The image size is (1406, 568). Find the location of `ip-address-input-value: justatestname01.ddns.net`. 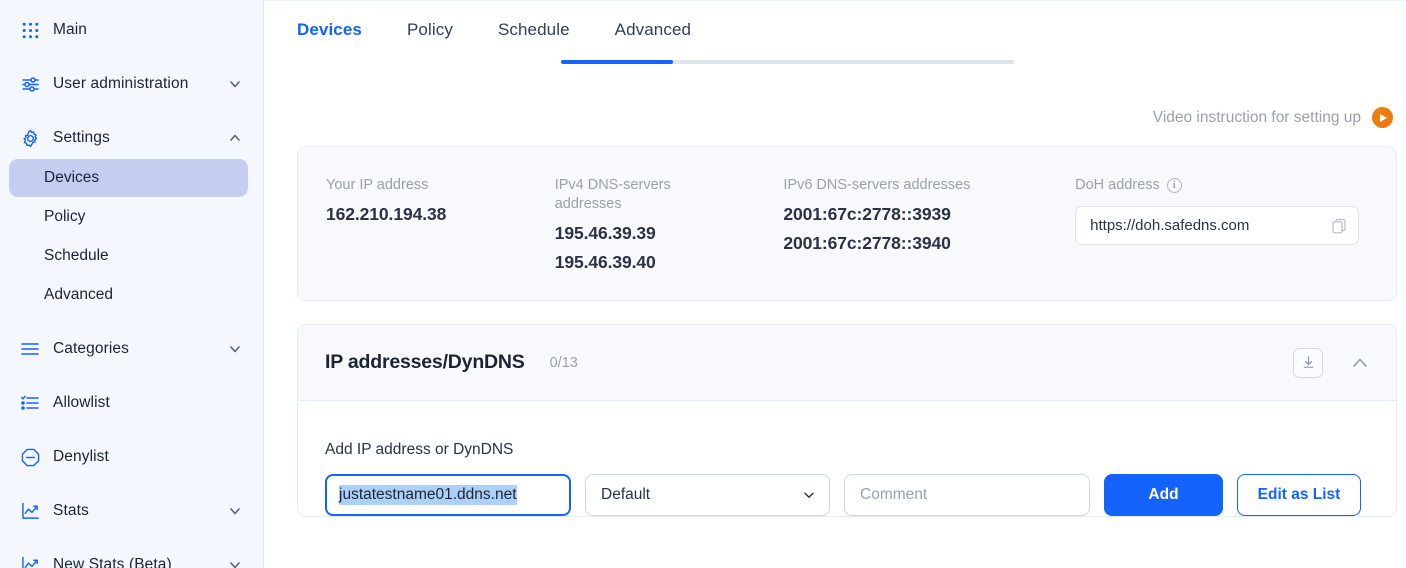

ip-address-input-value: justatestname01.ddns.net is located at coordinates (428, 495).